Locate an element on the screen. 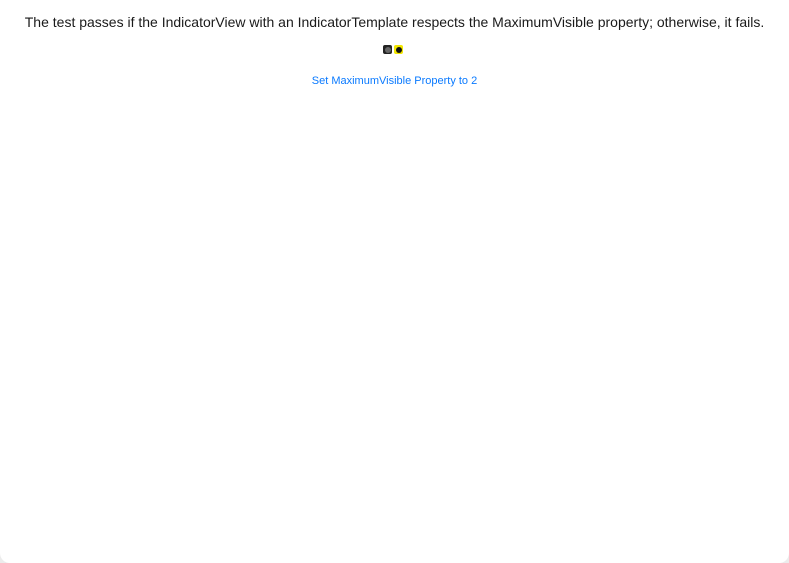 This screenshot has width=789, height=563. indicator-item-2-selected is located at coordinates (398, 49).